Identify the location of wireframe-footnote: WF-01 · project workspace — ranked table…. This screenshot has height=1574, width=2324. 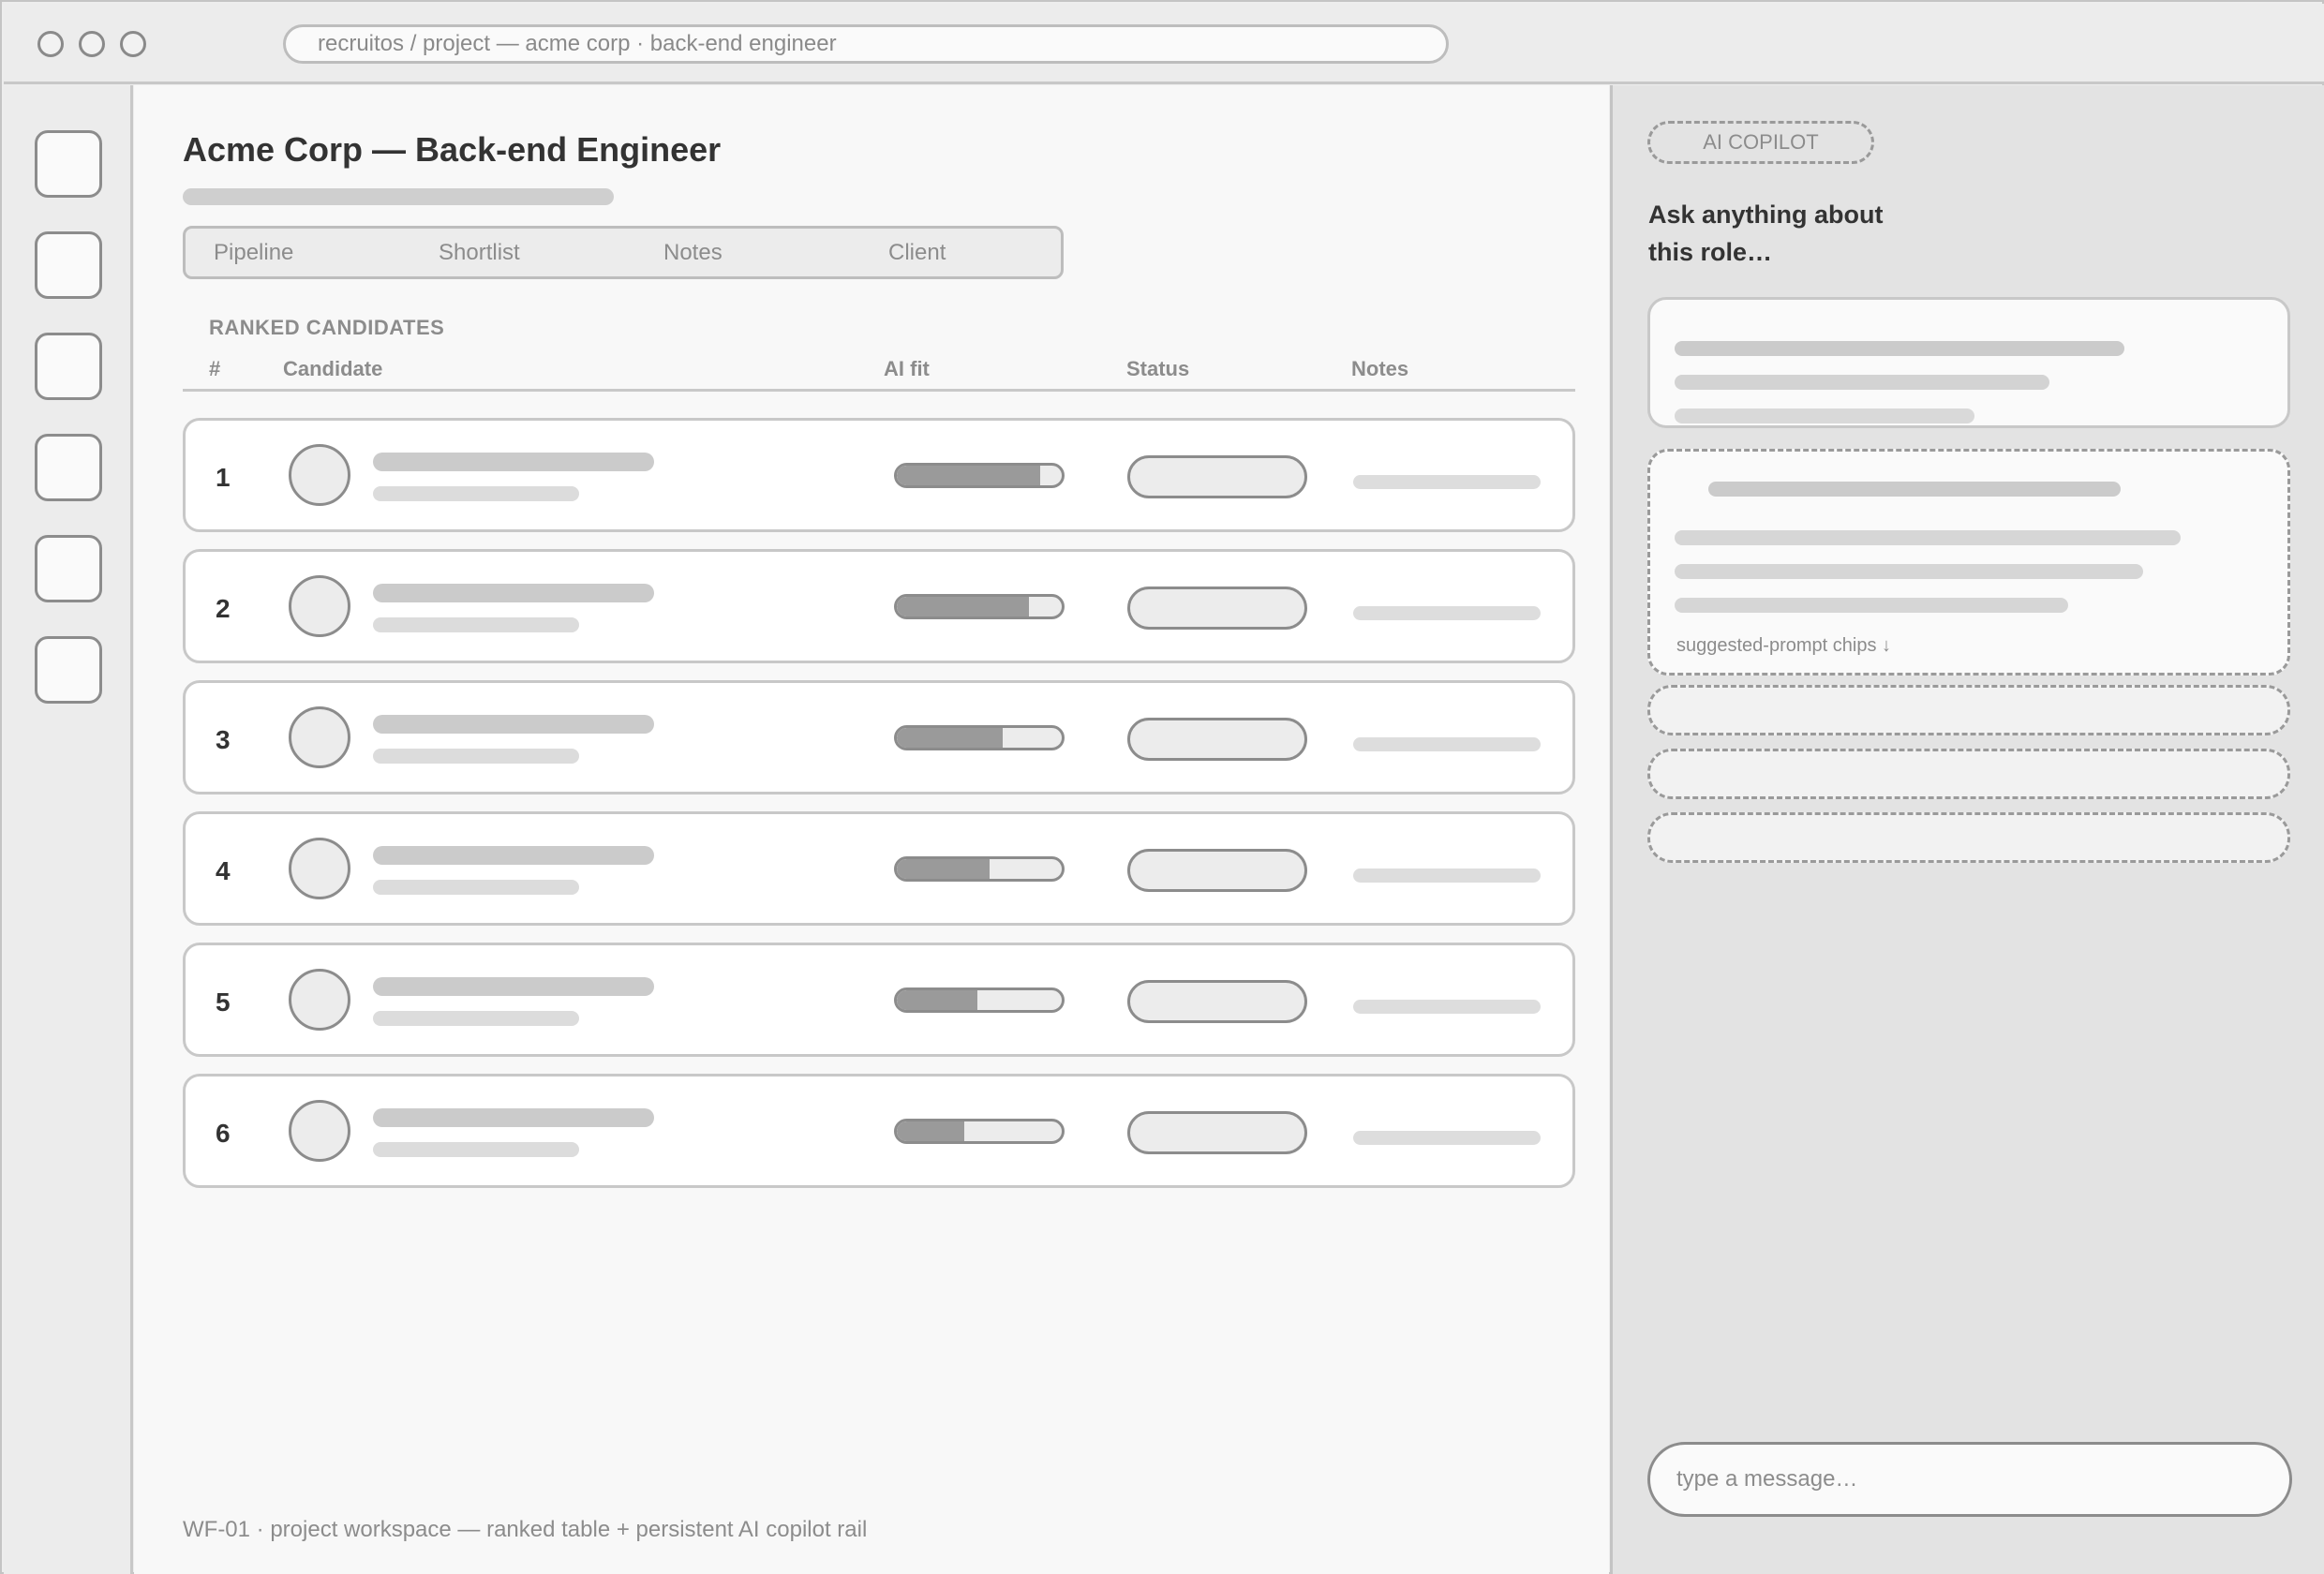
(525, 1530).